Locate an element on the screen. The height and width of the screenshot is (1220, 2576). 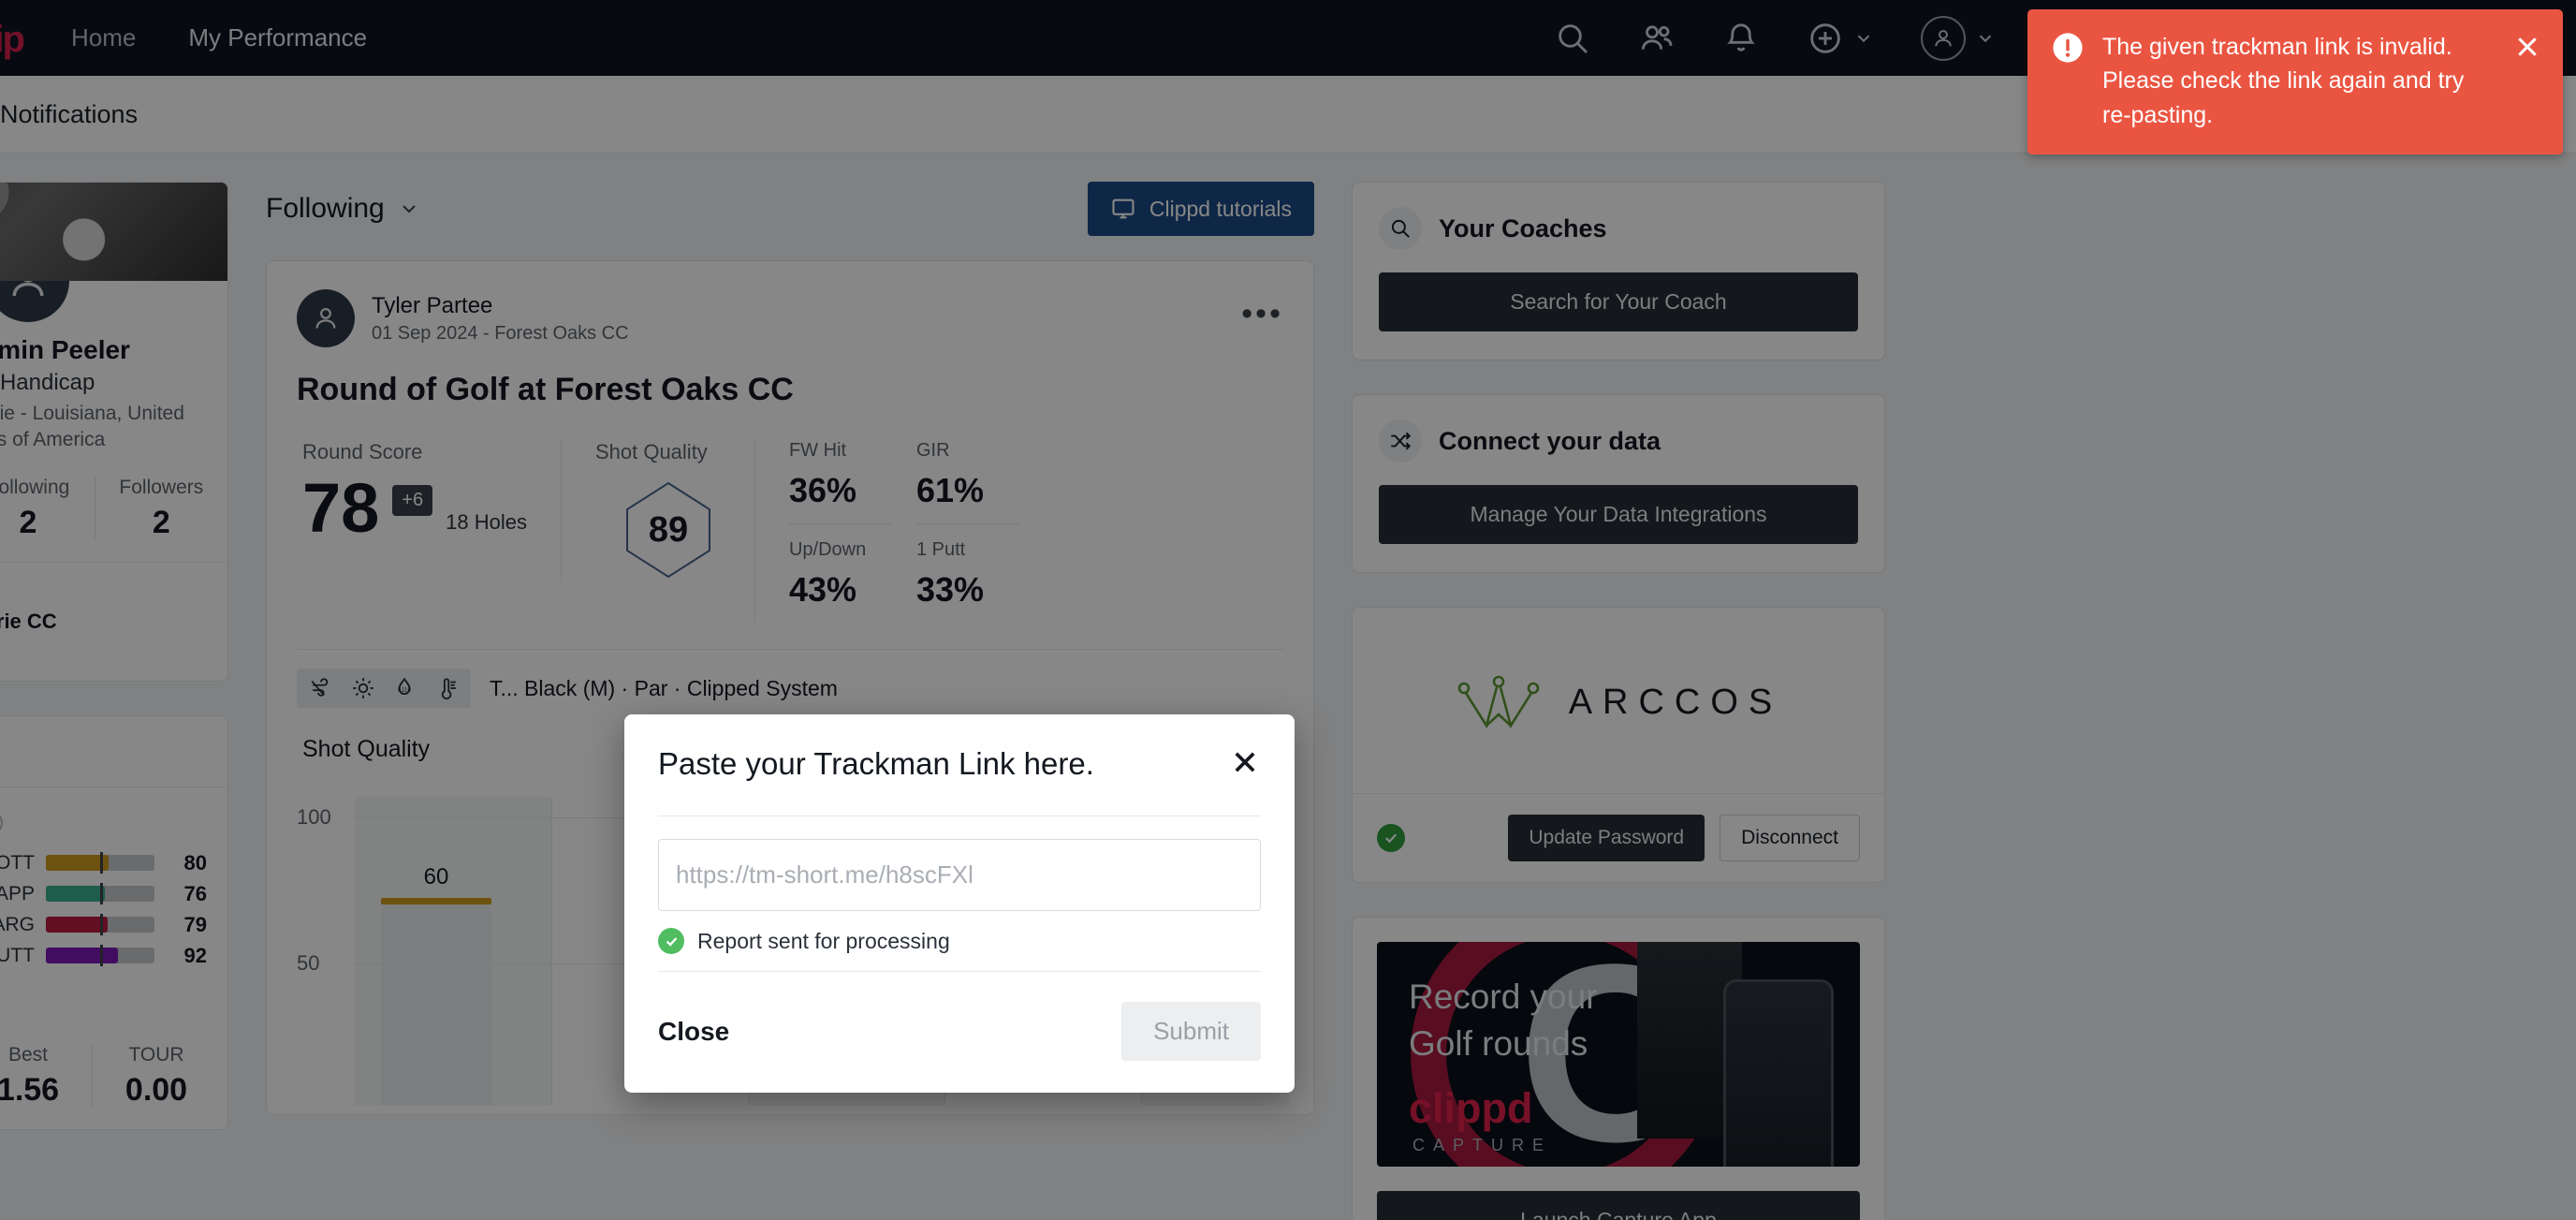
modal-close-button: Close is located at coordinates (693, 1032).